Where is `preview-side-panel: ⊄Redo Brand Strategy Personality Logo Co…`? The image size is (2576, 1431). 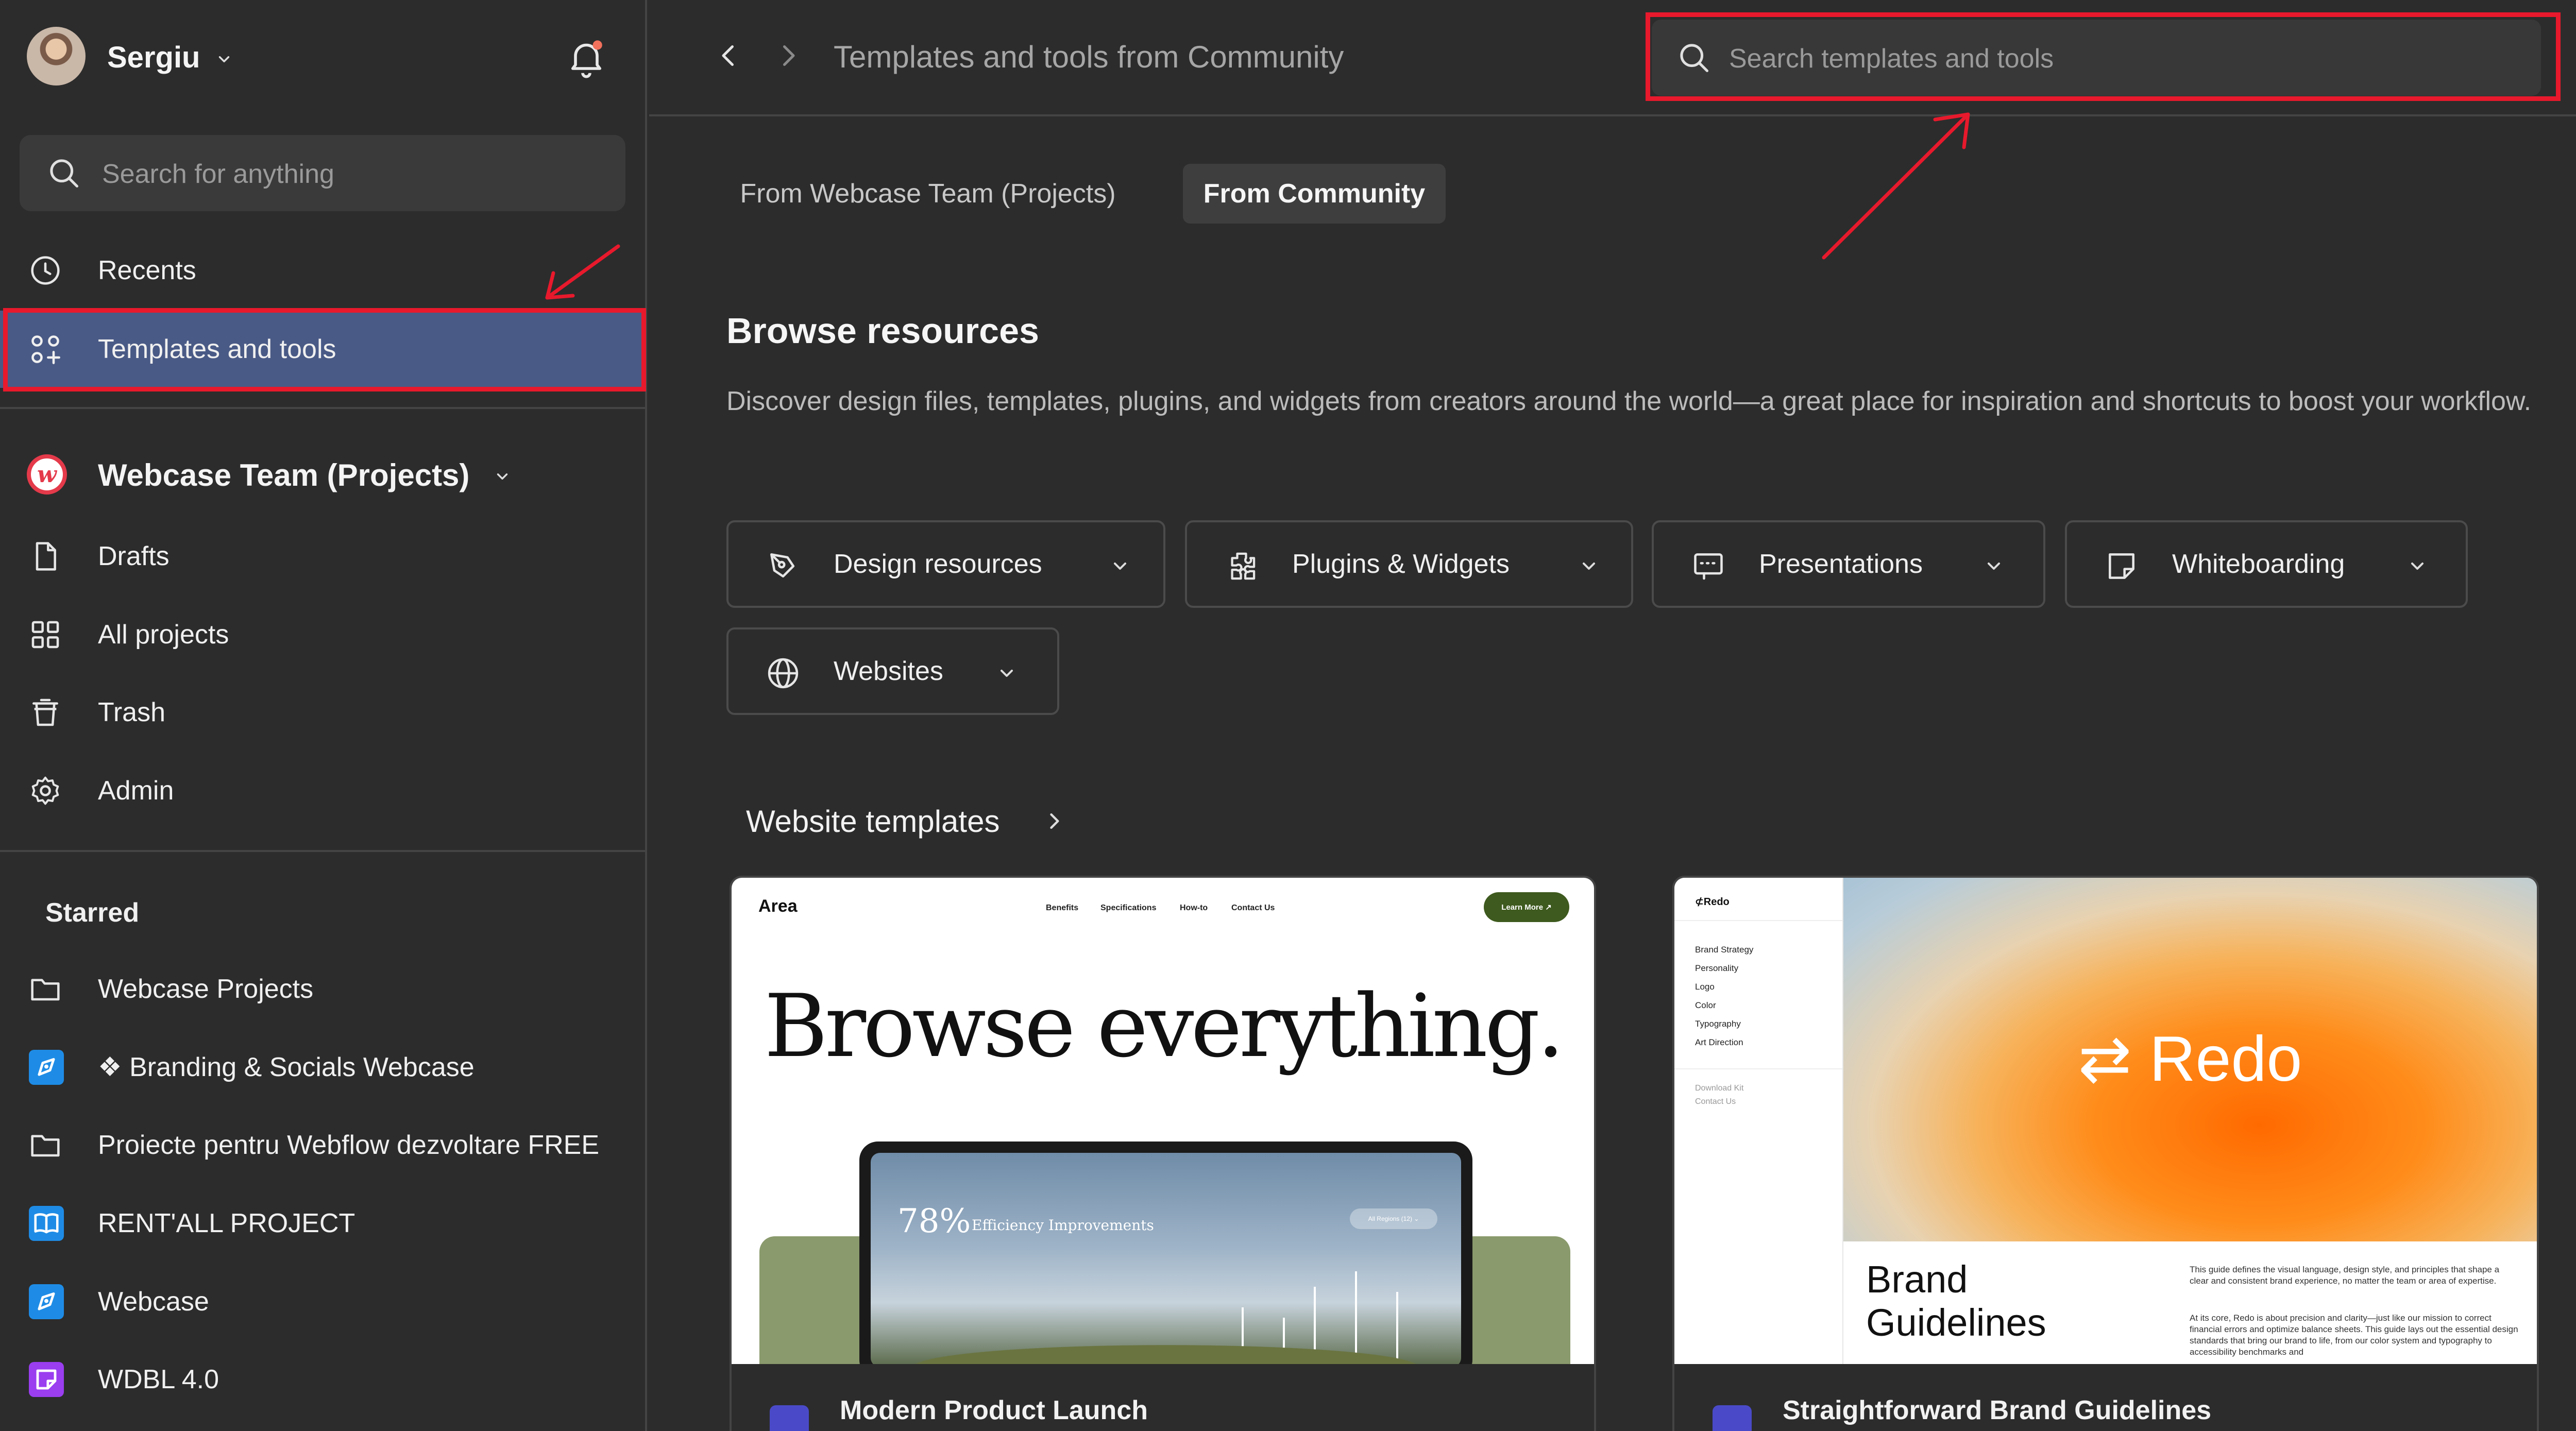
preview-side-panel: ⊄Redo Brand Strategy Personality Logo Co… is located at coordinates (1758, 1121).